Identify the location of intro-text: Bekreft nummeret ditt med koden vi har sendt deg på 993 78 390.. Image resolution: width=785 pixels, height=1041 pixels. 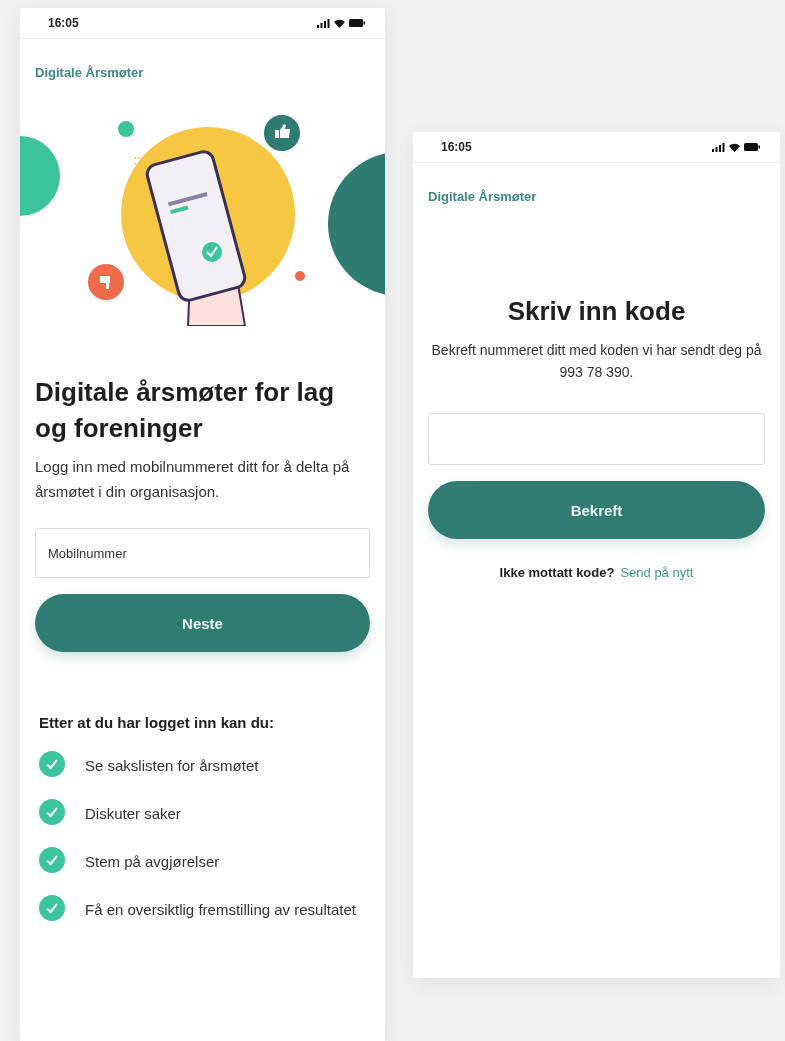
(596, 361).